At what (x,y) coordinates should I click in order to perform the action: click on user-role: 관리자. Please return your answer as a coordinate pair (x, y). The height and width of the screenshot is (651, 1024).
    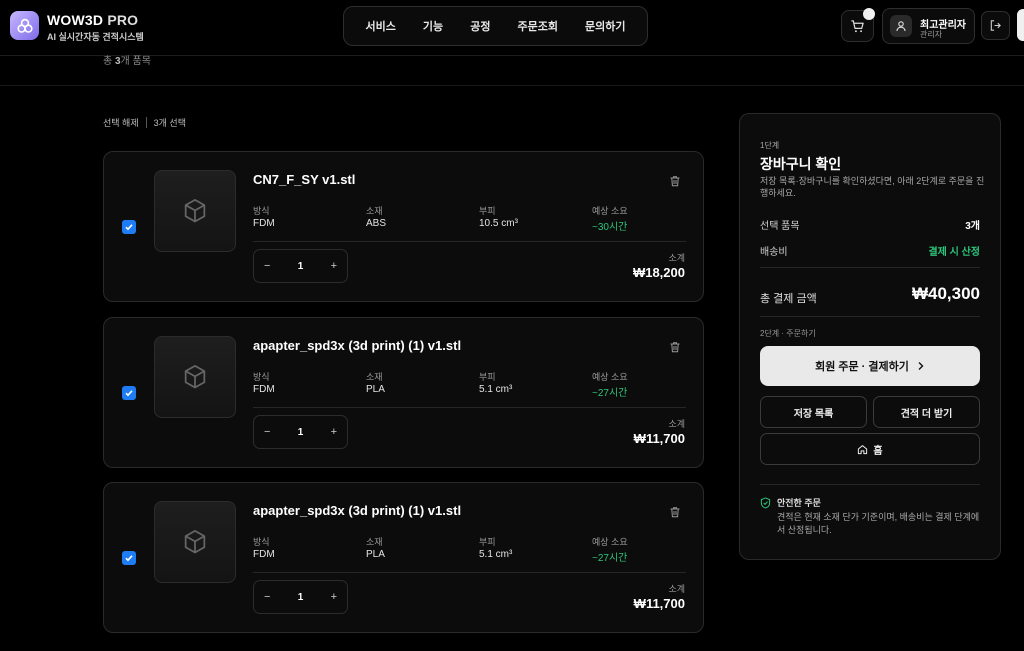
    Looking at the image, I should click on (931, 34).